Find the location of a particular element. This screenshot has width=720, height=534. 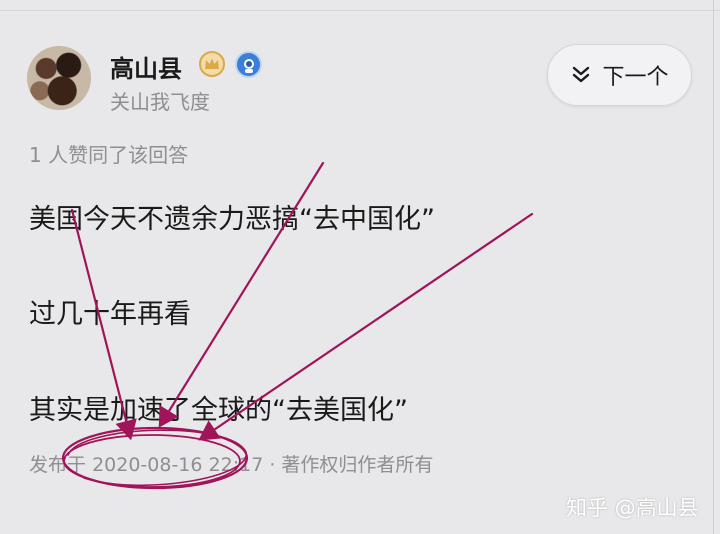

next-answer-label: 下一个 is located at coordinates (635, 77).